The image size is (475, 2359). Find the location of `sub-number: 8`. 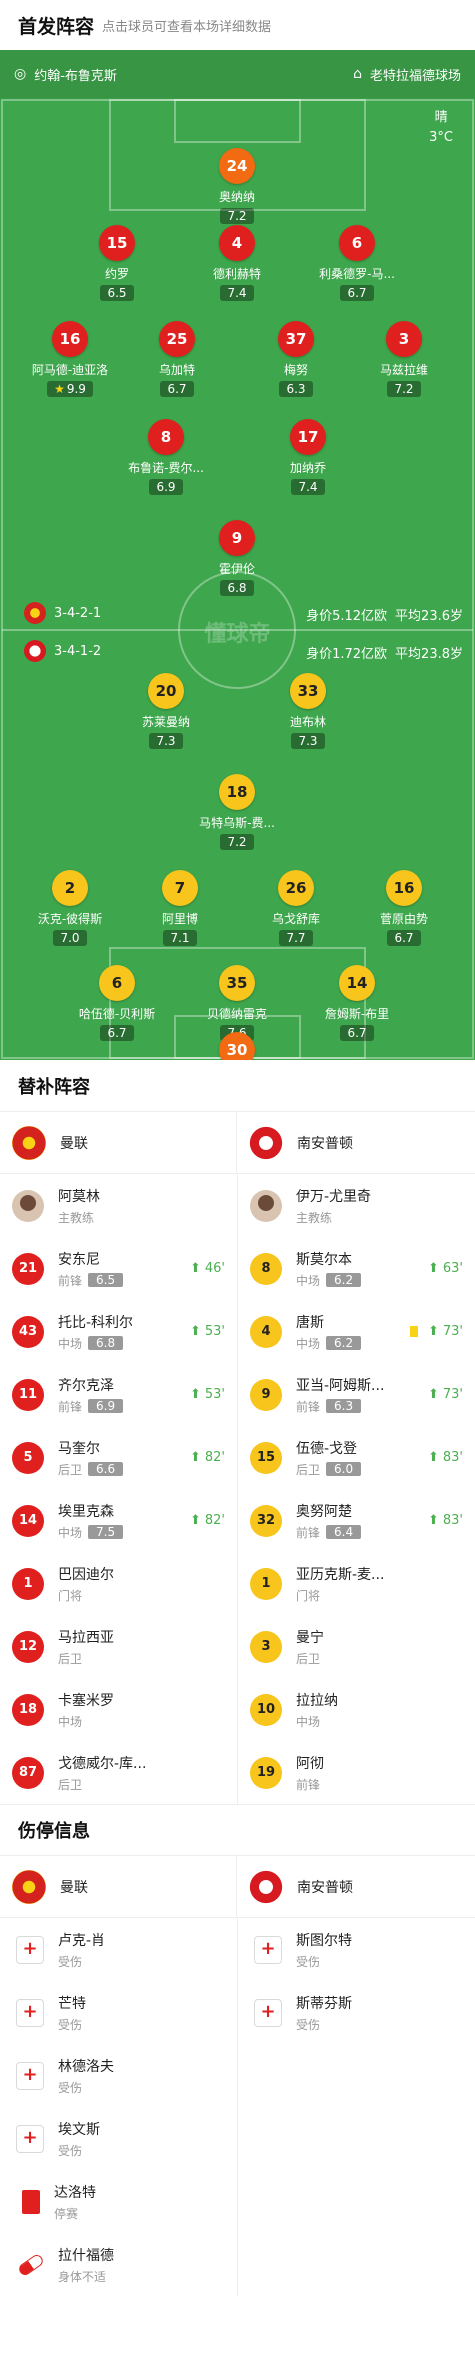

sub-number: 8 is located at coordinates (266, 1268).